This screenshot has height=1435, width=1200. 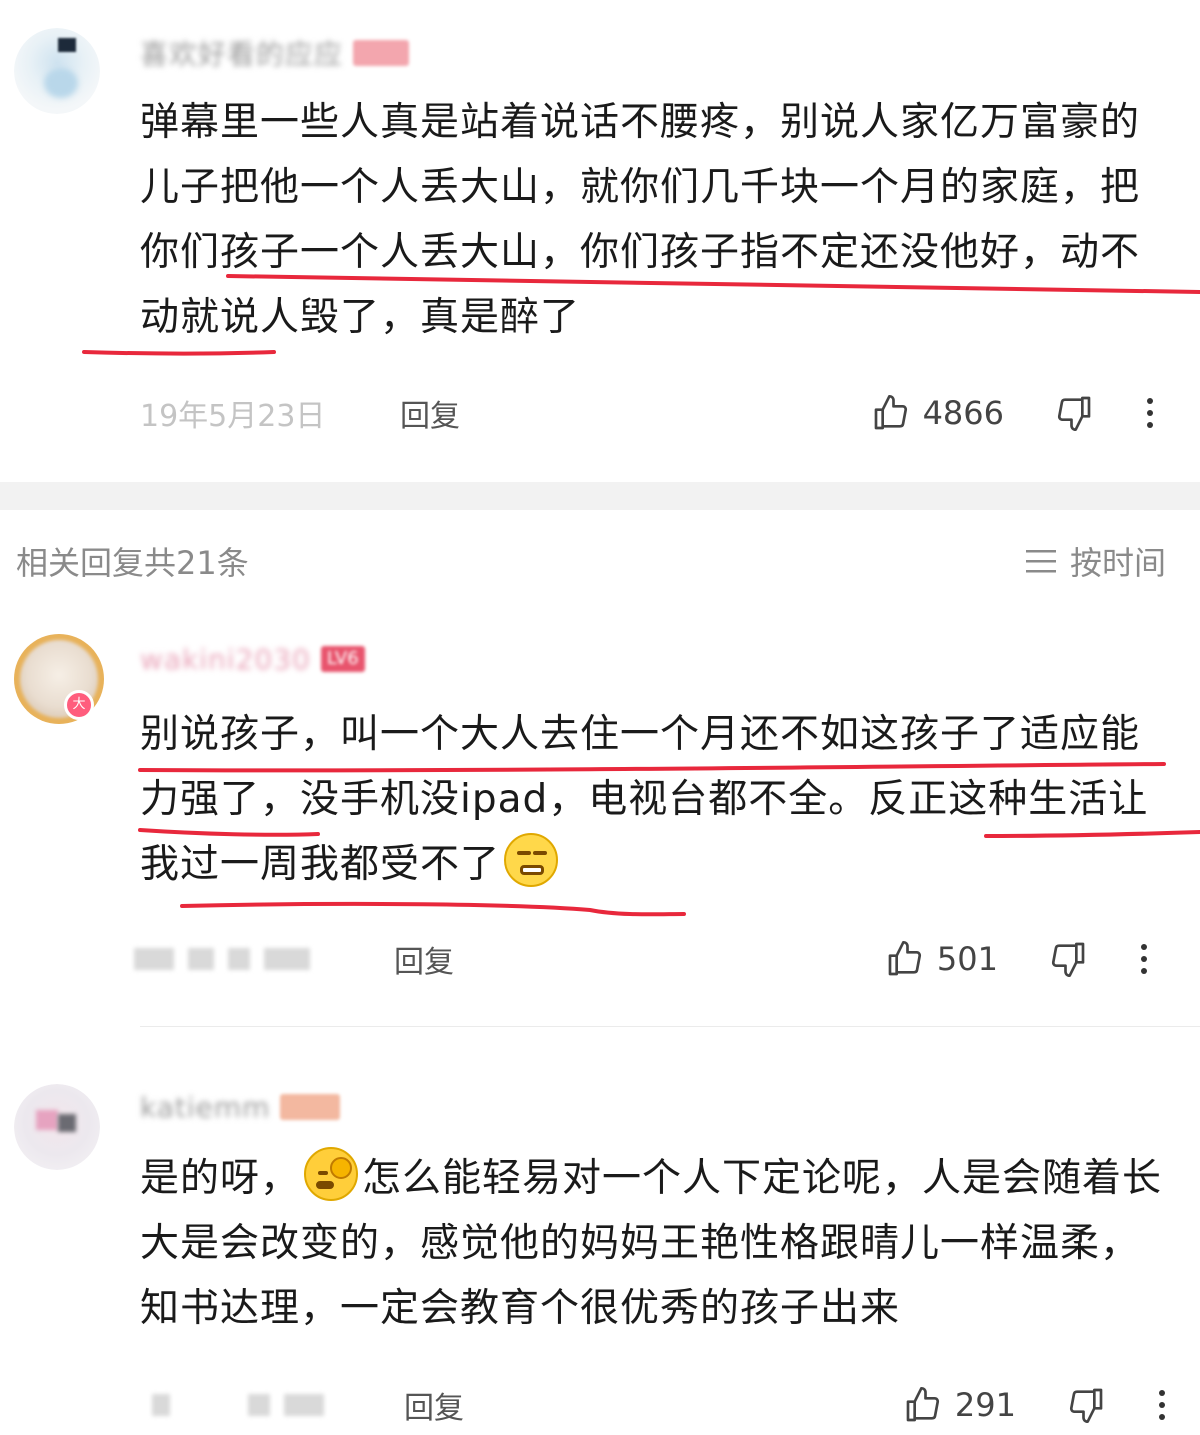 What do you see at coordinates (242, 54) in the screenshot?
I see `username-text: 喜欢好看的应应` at bounding box center [242, 54].